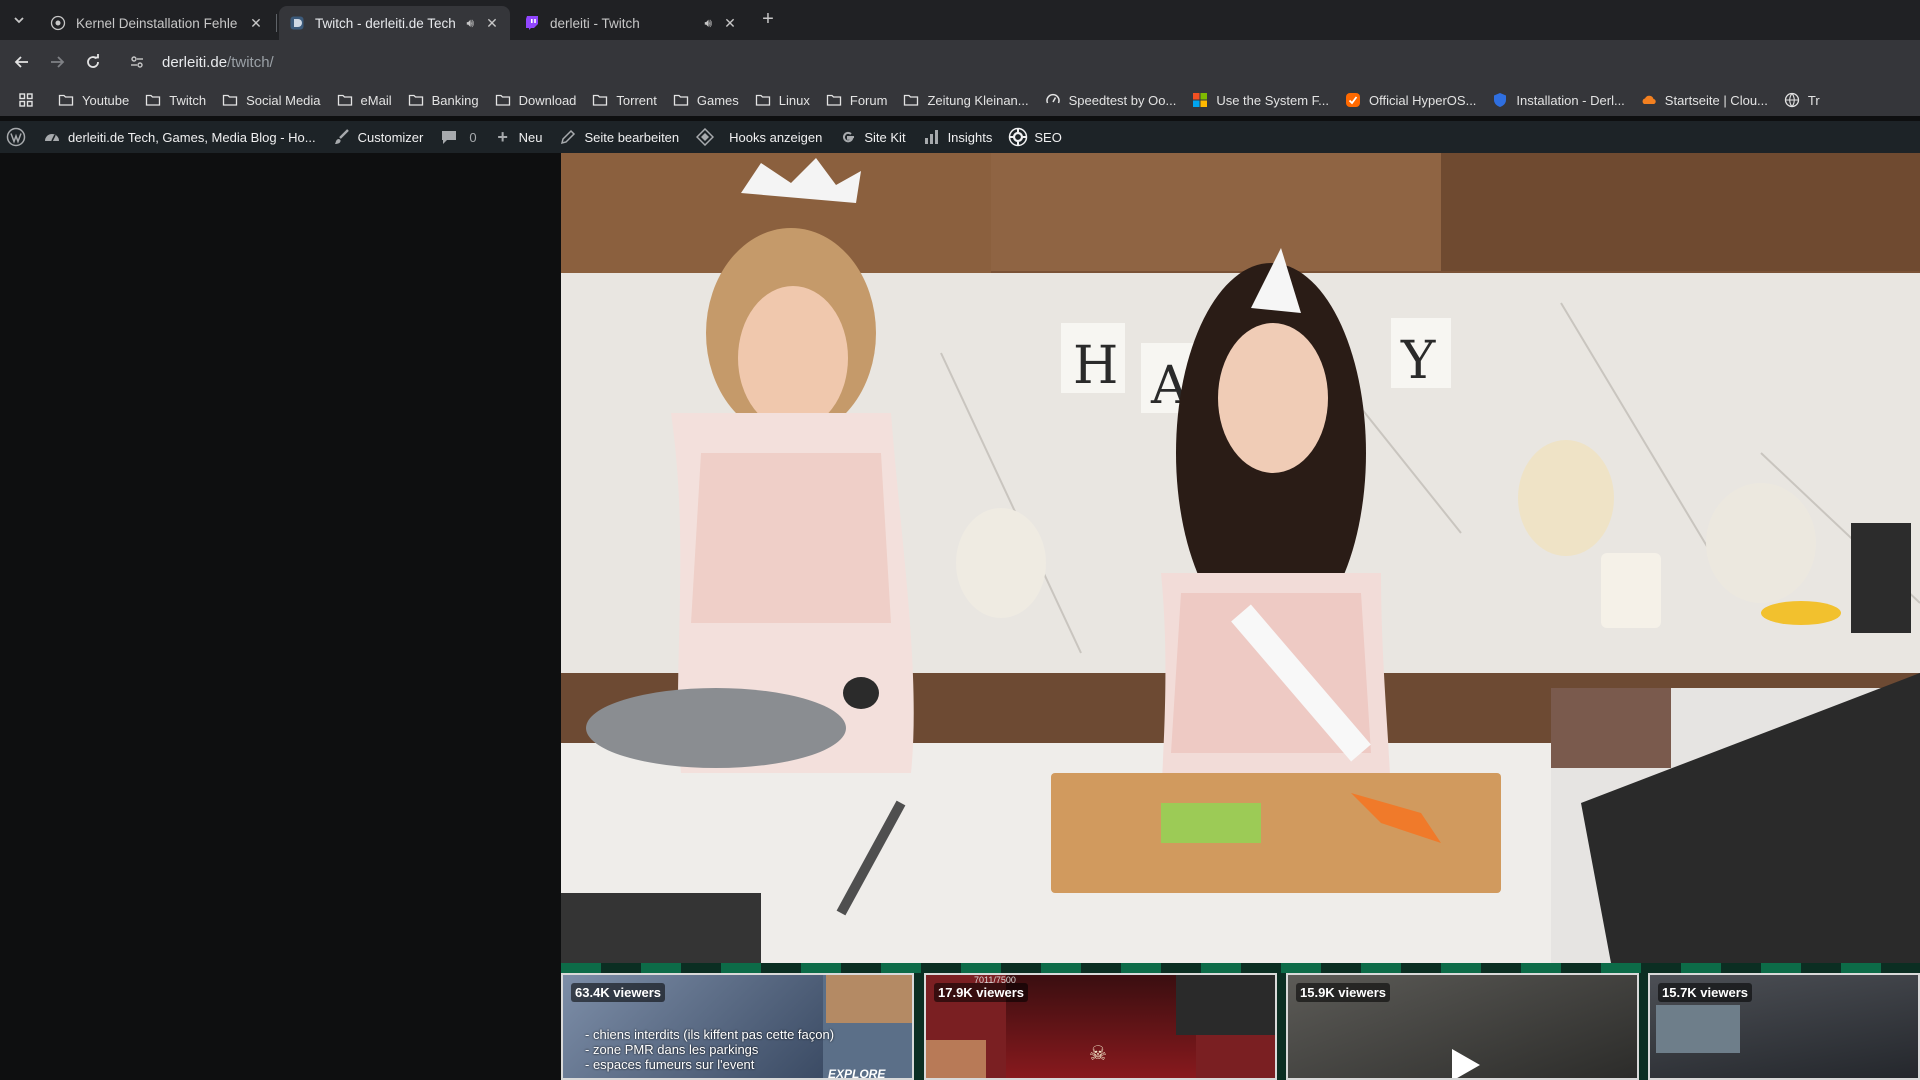  What do you see at coordinates (981, 992) in the screenshot?
I see `viewer-count: 17.9K viewers` at bounding box center [981, 992].